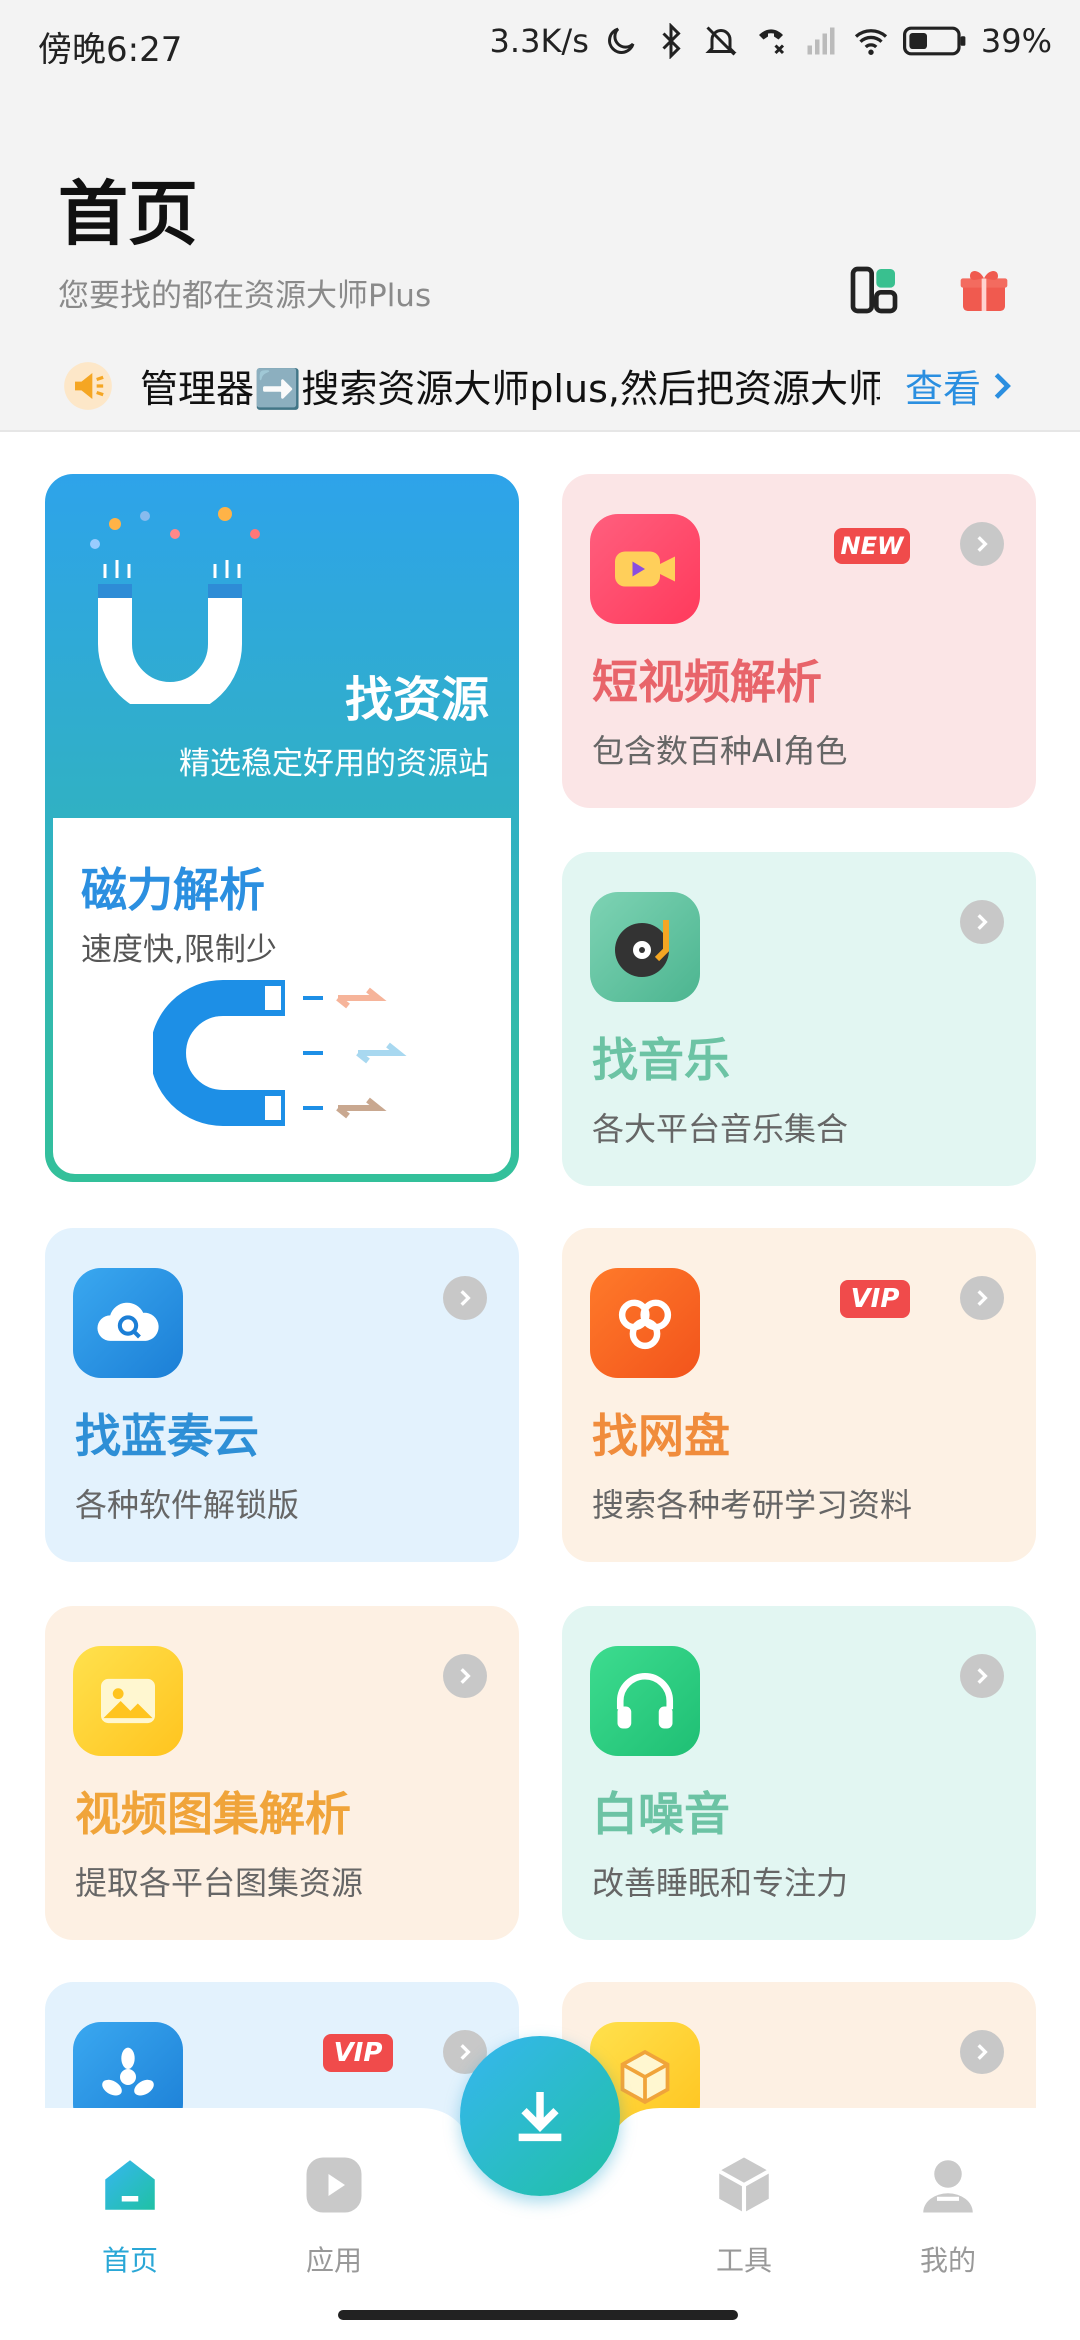  What do you see at coordinates (661, 1436) in the screenshot?
I see `card-title: 找网盘` at bounding box center [661, 1436].